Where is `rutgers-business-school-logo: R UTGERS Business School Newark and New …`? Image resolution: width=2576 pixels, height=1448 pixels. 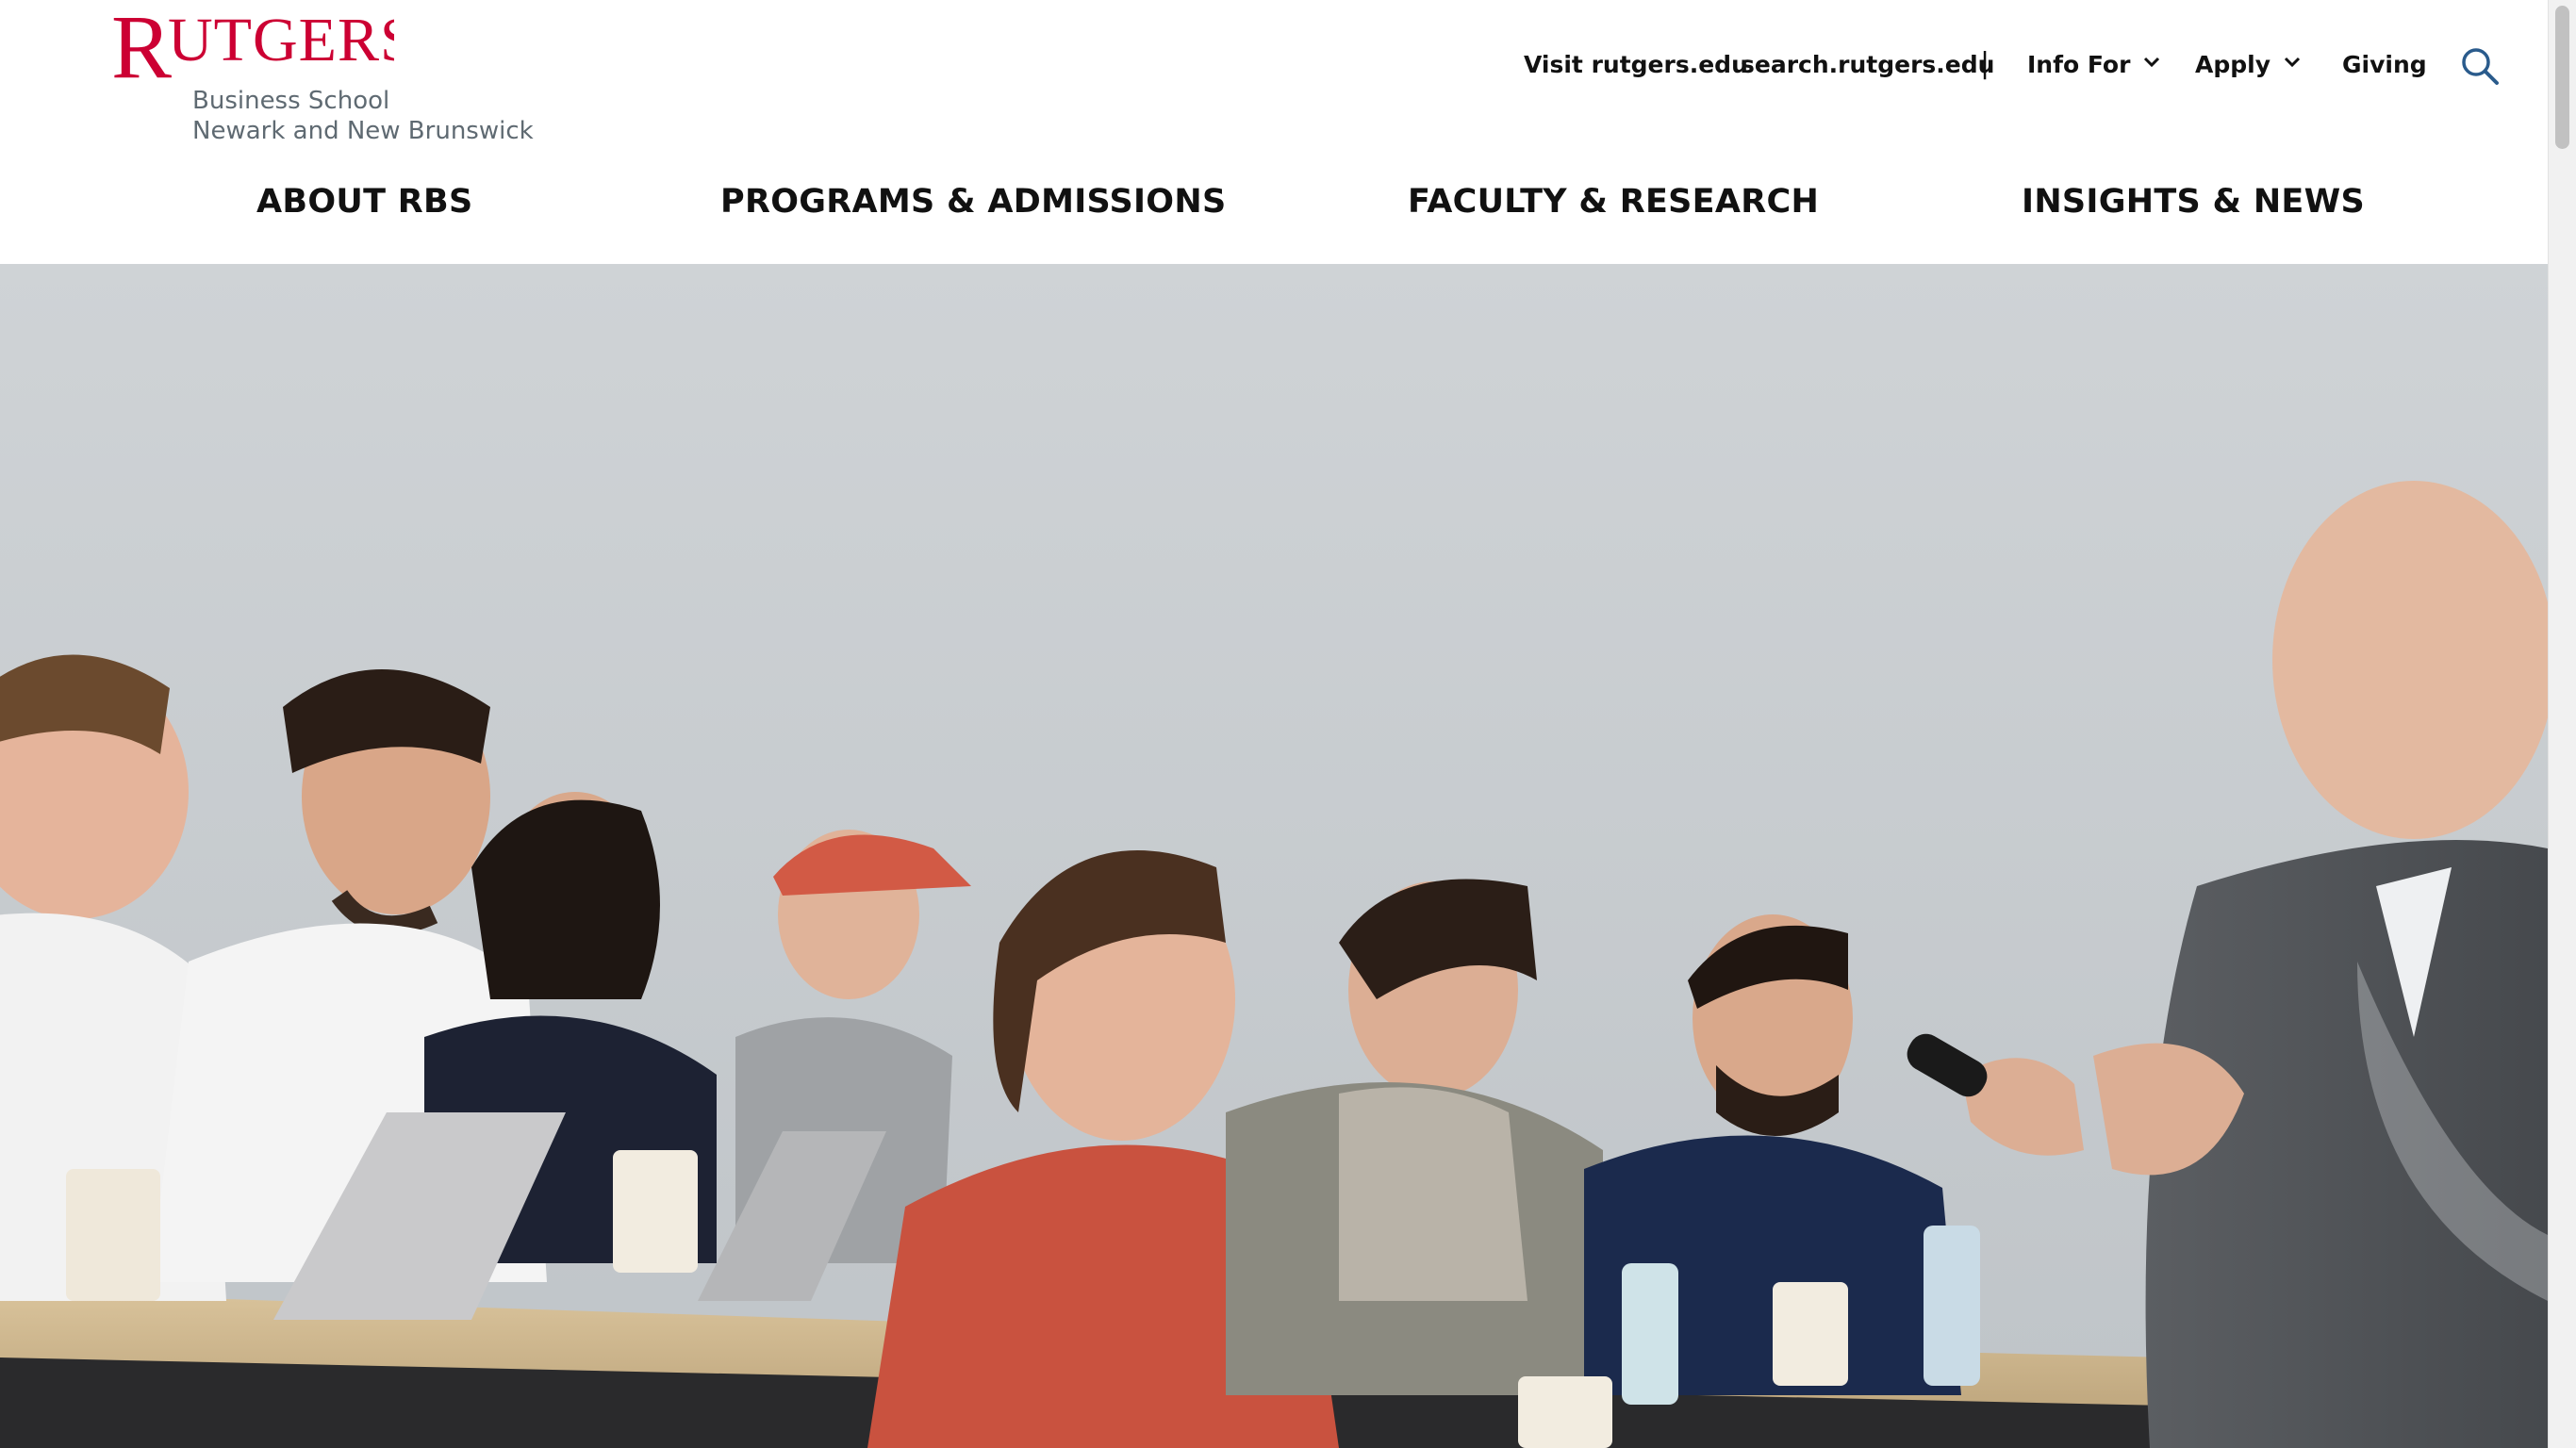 rutgers-business-school-logo: R UTGERS Business School Newark and New … is located at coordinates (322, 72).